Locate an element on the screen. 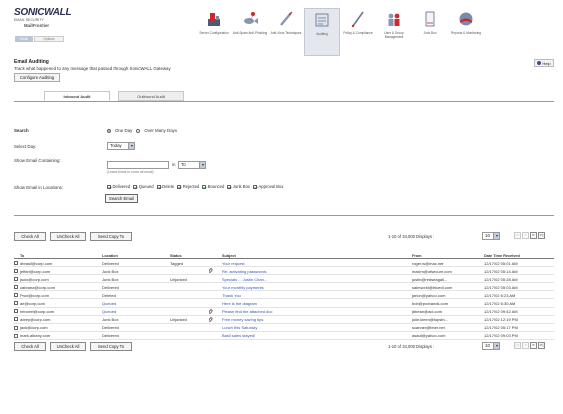  help-button: Help is located at coordinates (544, 63).